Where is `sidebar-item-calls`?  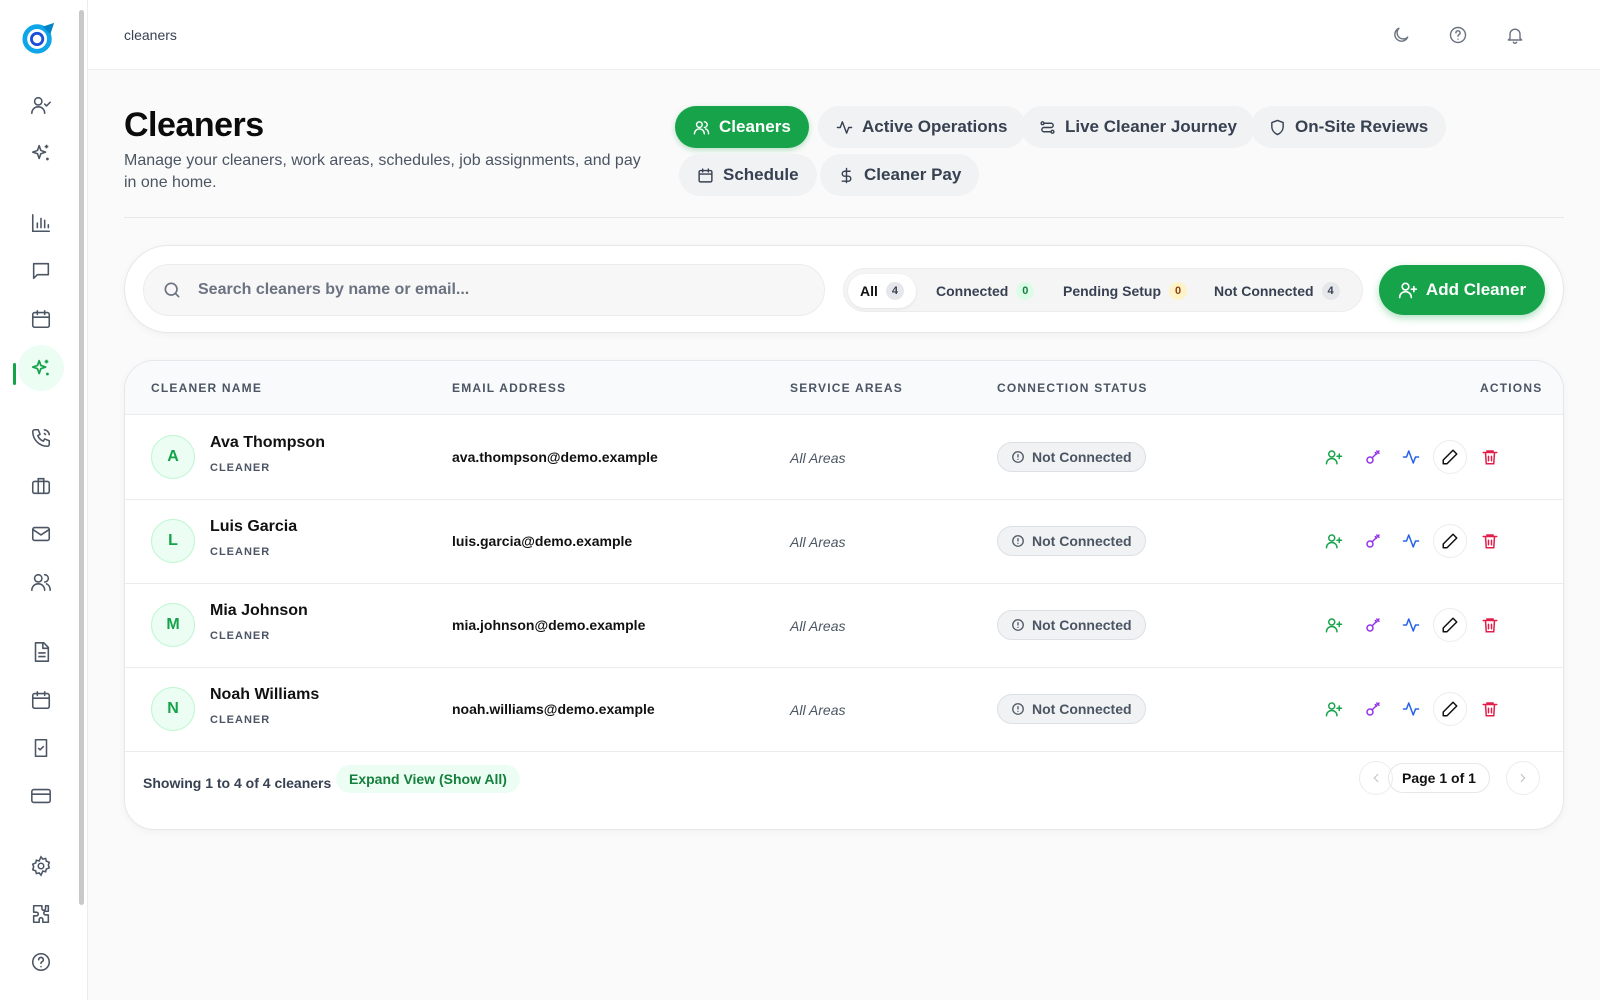
sidebar-item-calls is located at coordinates (41, 438).